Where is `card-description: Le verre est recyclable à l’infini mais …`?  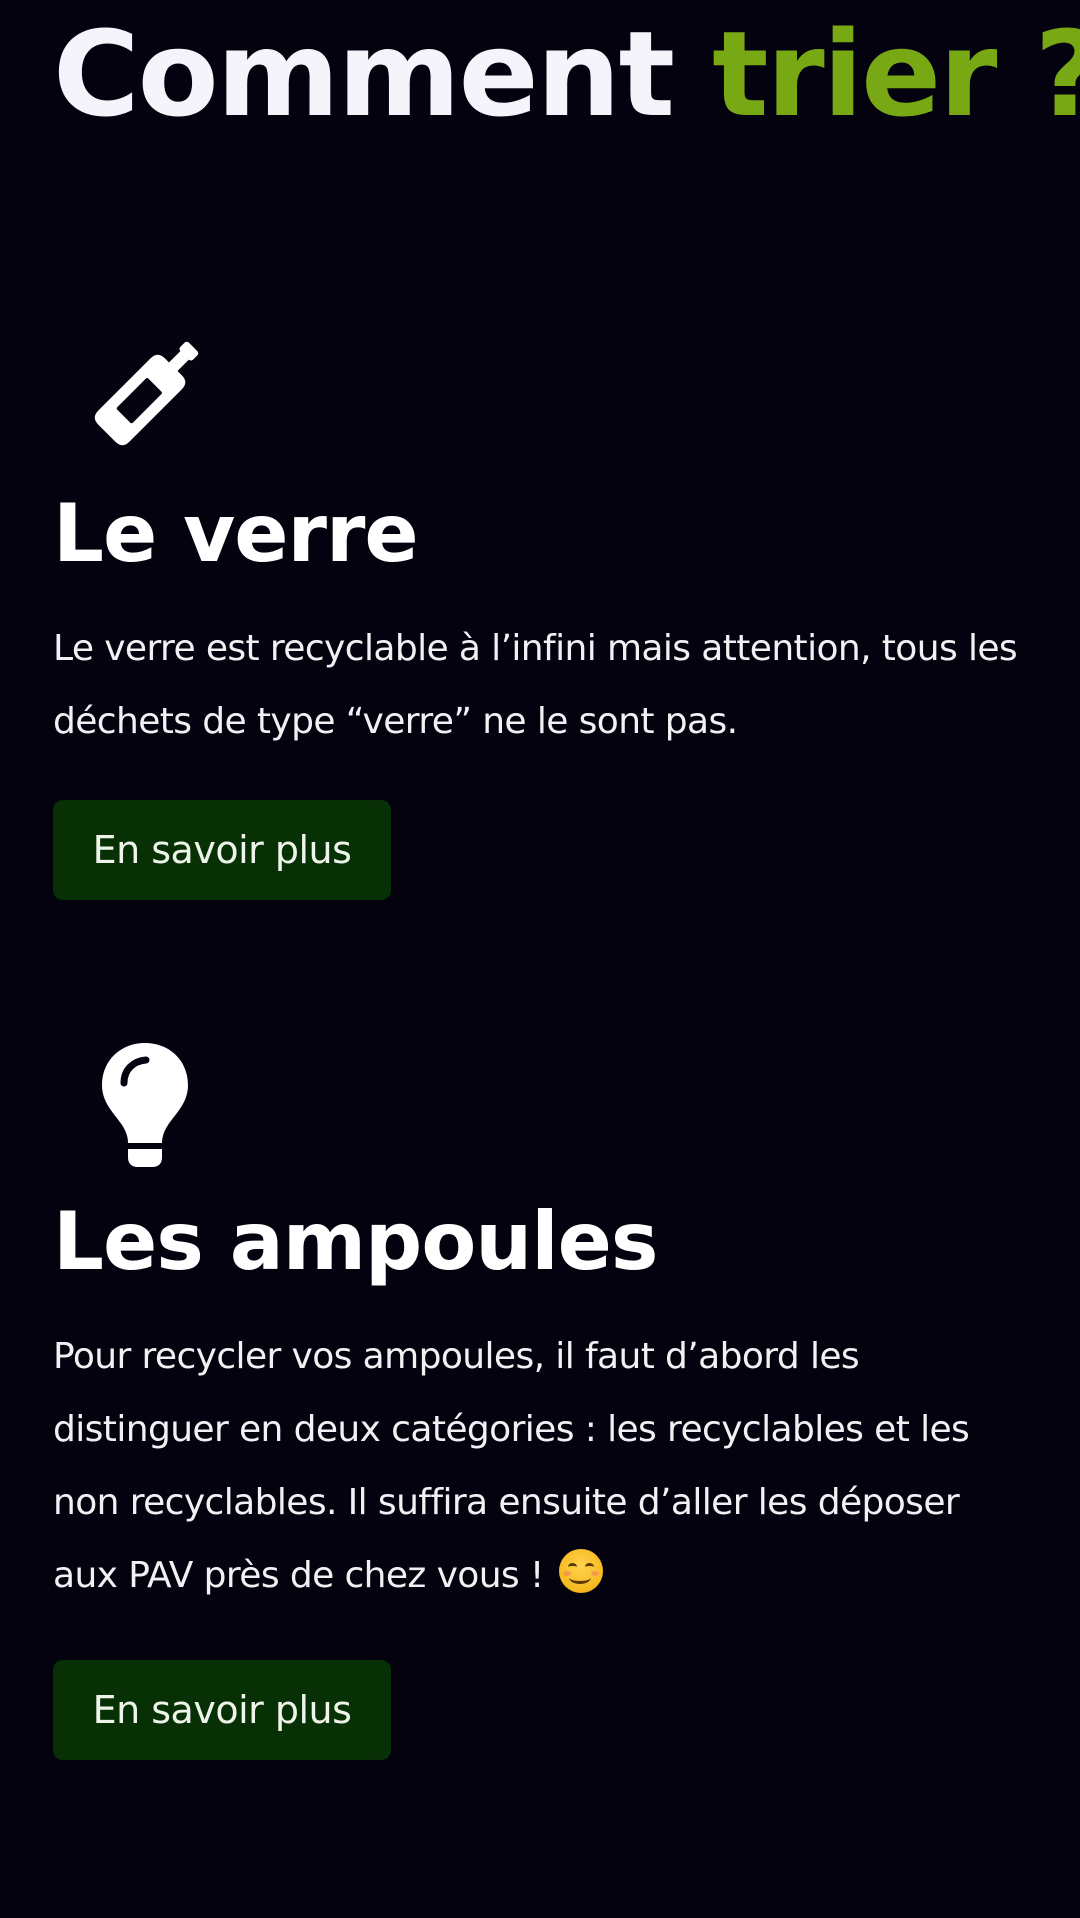
card-description: Le verre est recyclable à l’infini mais … is located at coordinates (535, 685).